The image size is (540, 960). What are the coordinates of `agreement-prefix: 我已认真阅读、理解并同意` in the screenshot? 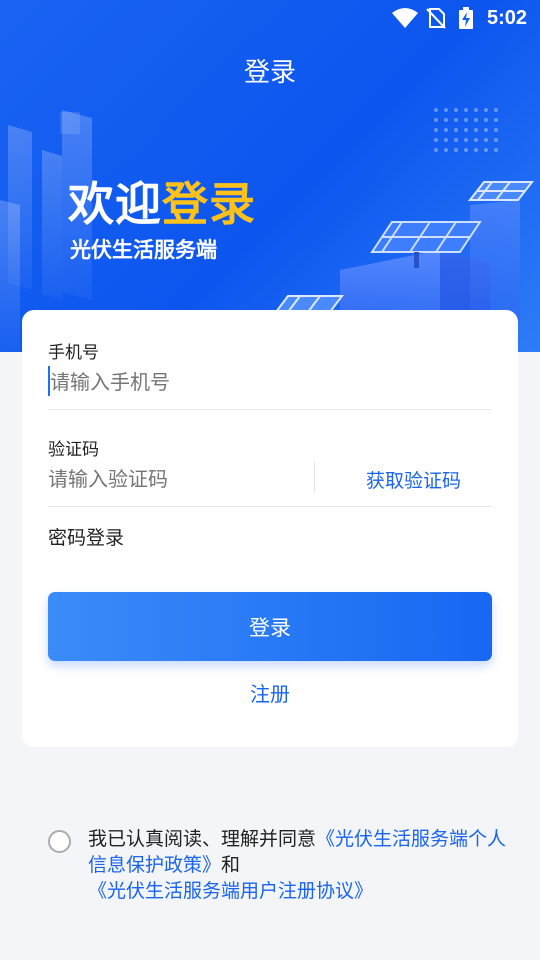 It's located at (202, 839).